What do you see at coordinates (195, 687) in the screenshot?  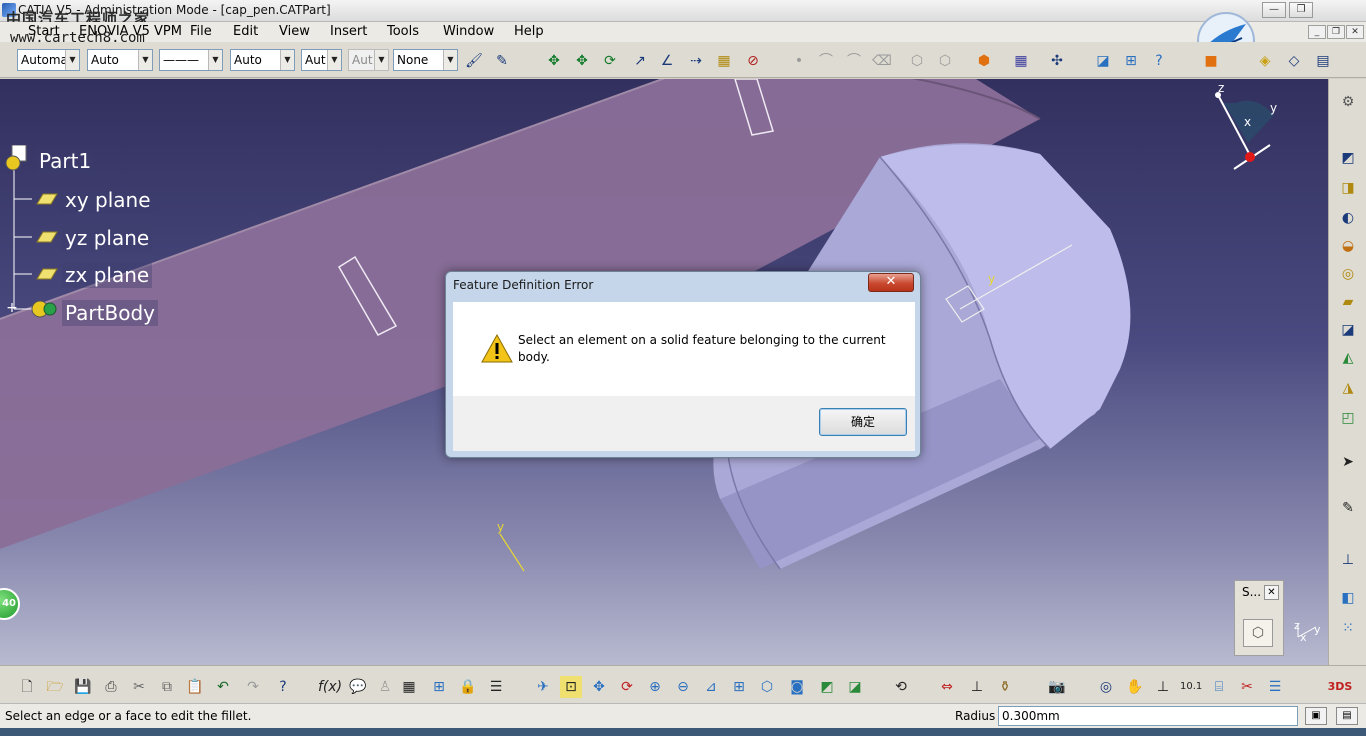 I see `paste-icon: 📋` at bounding box center [195, 687].